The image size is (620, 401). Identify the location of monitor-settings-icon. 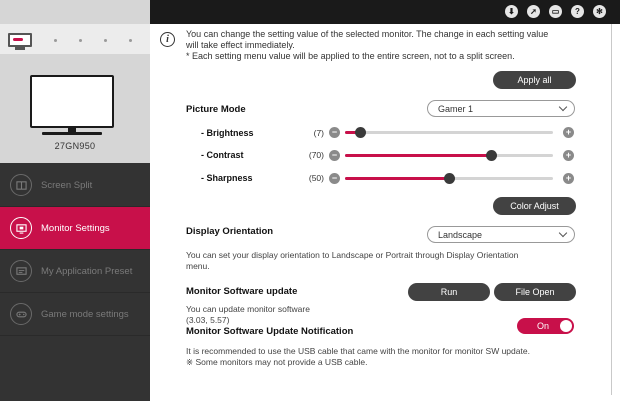
(21, 228).